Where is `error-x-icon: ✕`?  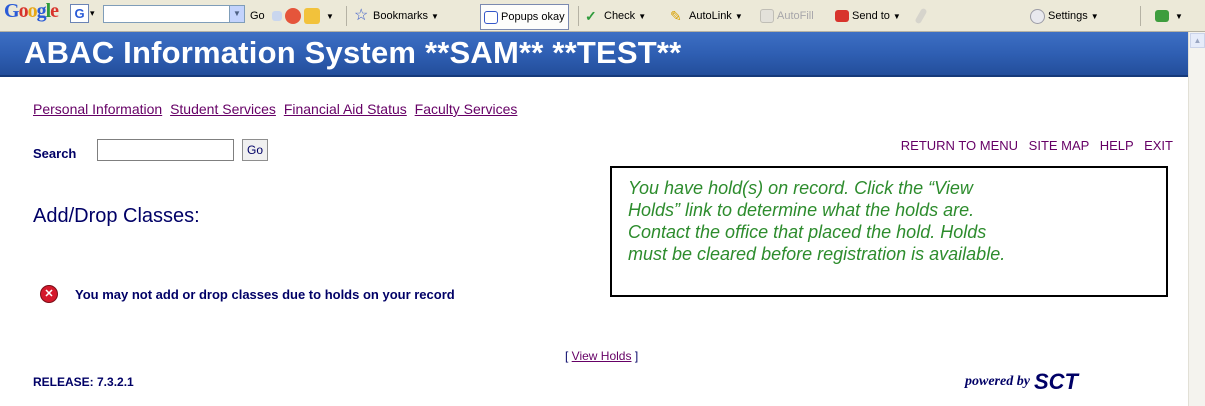 error-x-icon: ✕ is located at coordinates (49, 294).